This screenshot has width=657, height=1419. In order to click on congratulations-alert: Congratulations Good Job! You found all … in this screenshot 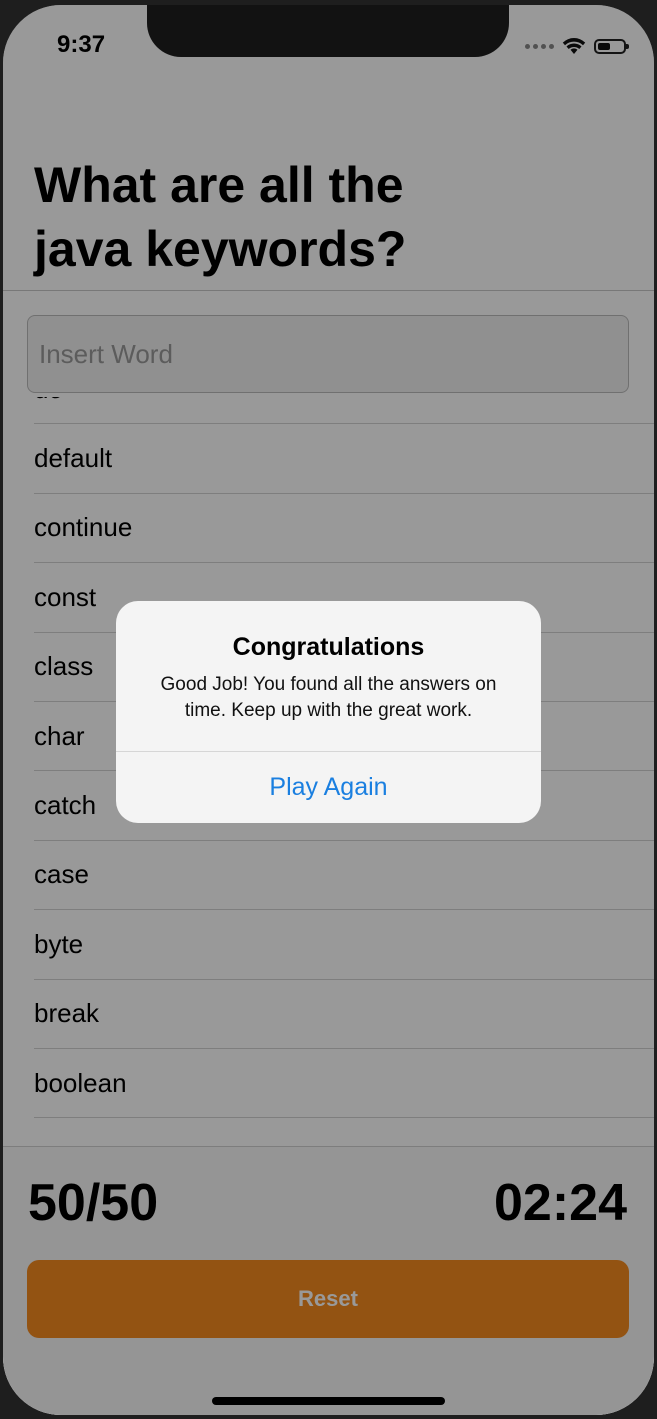, I will do `click(328, 712)`.